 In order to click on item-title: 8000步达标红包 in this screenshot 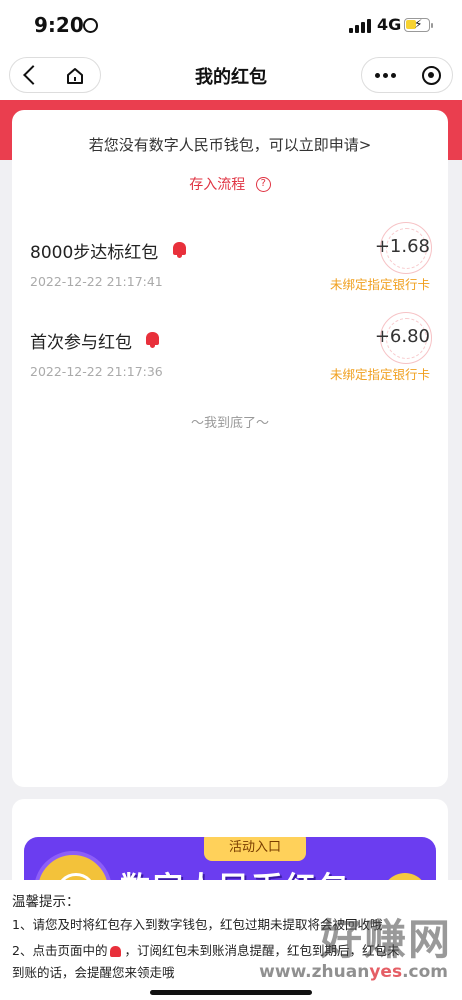, I will do `click(94, 253)`.